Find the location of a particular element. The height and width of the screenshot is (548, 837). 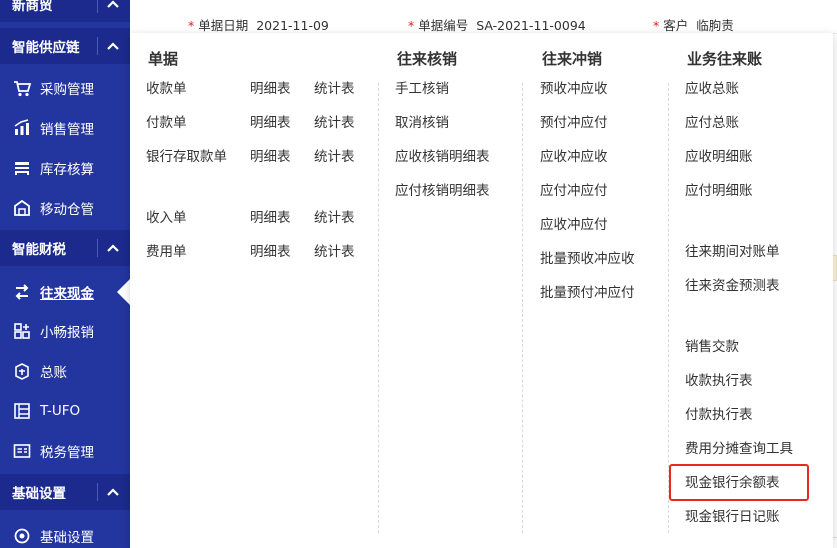

sidebar-item-label: 基础设置 is located at coordinates (67, 538).